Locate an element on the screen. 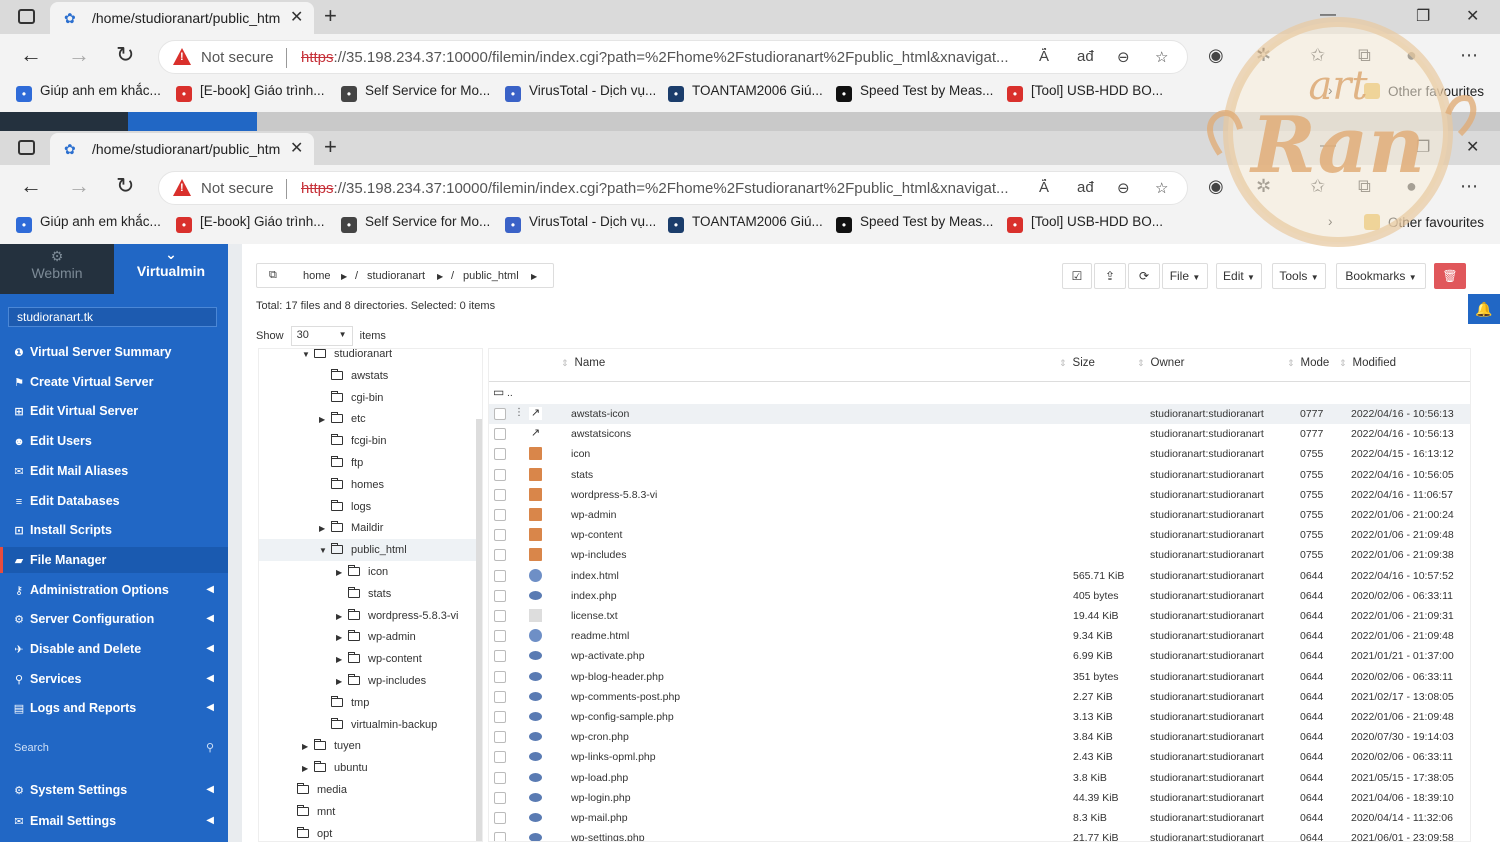  tree-node: ▶ etc is located at coordinates (342, 419).